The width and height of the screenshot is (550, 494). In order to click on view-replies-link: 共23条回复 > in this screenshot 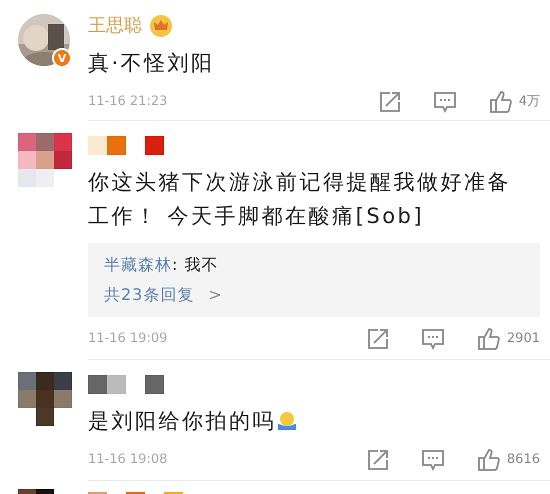, I will do `click(163, 295)`.